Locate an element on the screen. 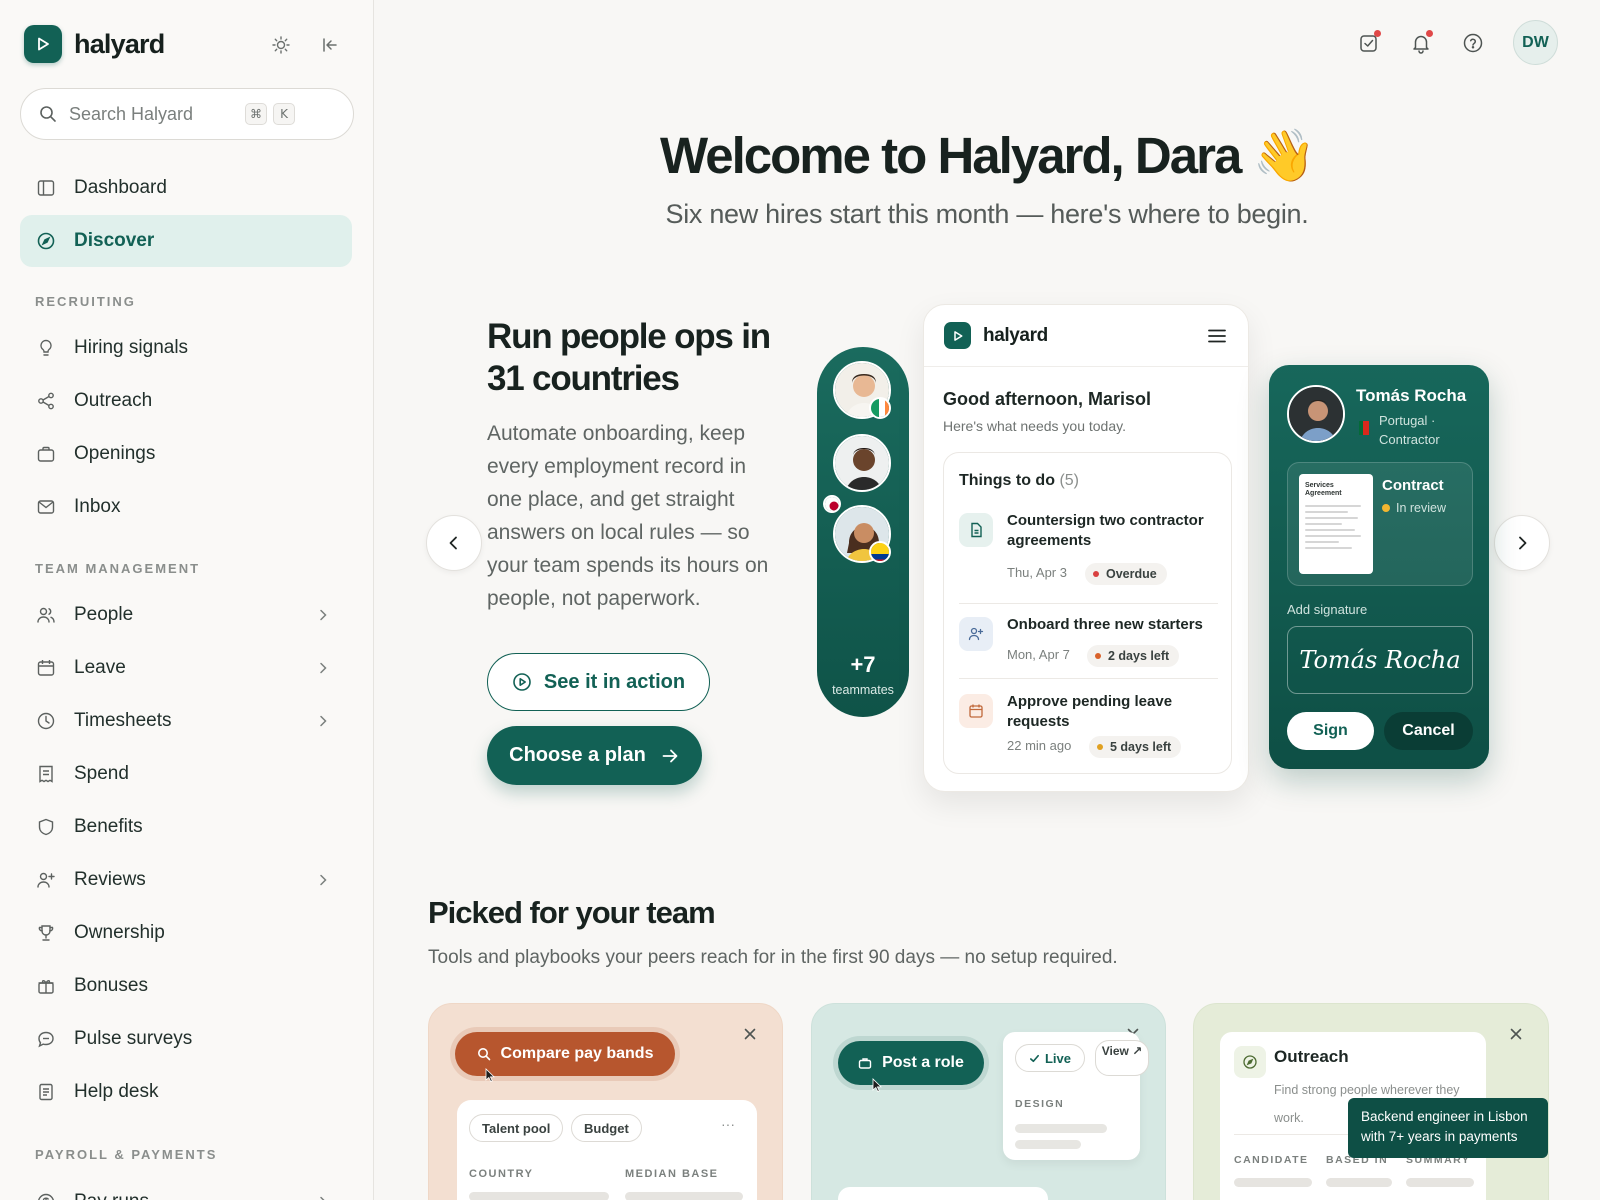 The height and width of the screenshot is (1200, 1600). nav-item-label: Openings is located at coordinates (115, 453).